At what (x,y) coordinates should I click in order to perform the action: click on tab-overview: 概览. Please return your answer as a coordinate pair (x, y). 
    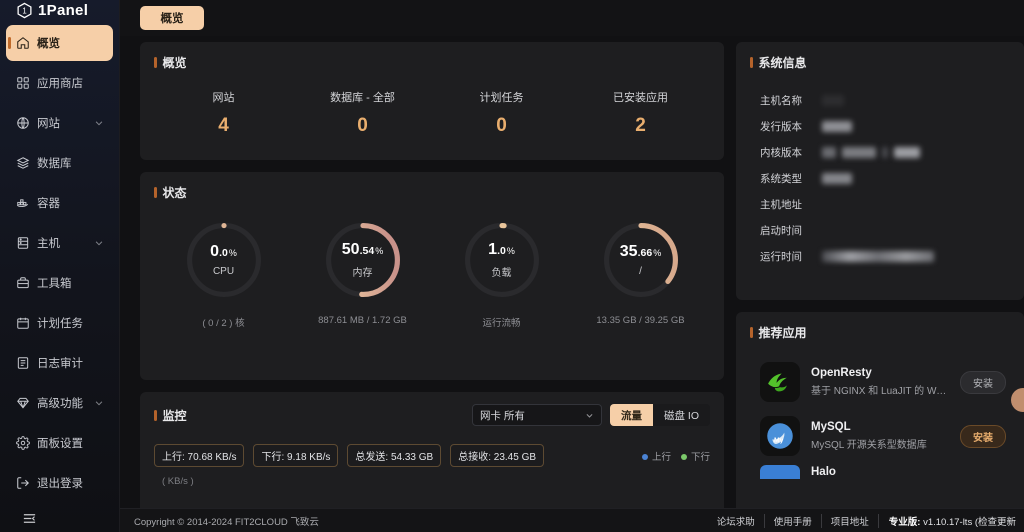
    Looking at the image, I should click on (172, 18).